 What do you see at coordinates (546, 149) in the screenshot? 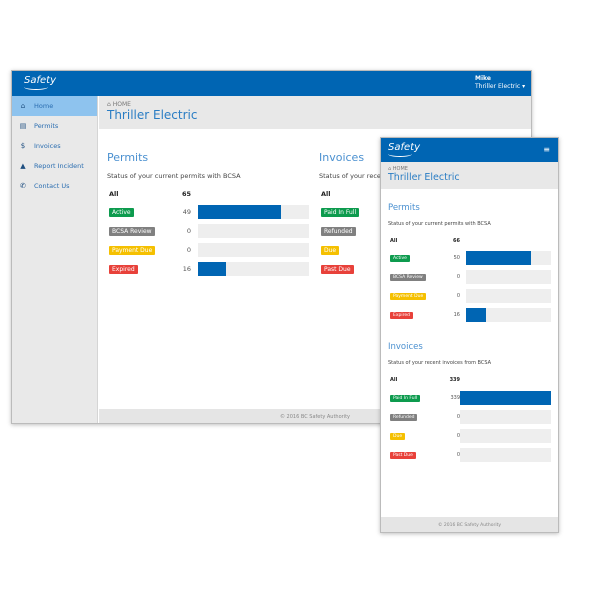
I see `hamburger-menu-icon: ≡` at bounding box center [546, 149].